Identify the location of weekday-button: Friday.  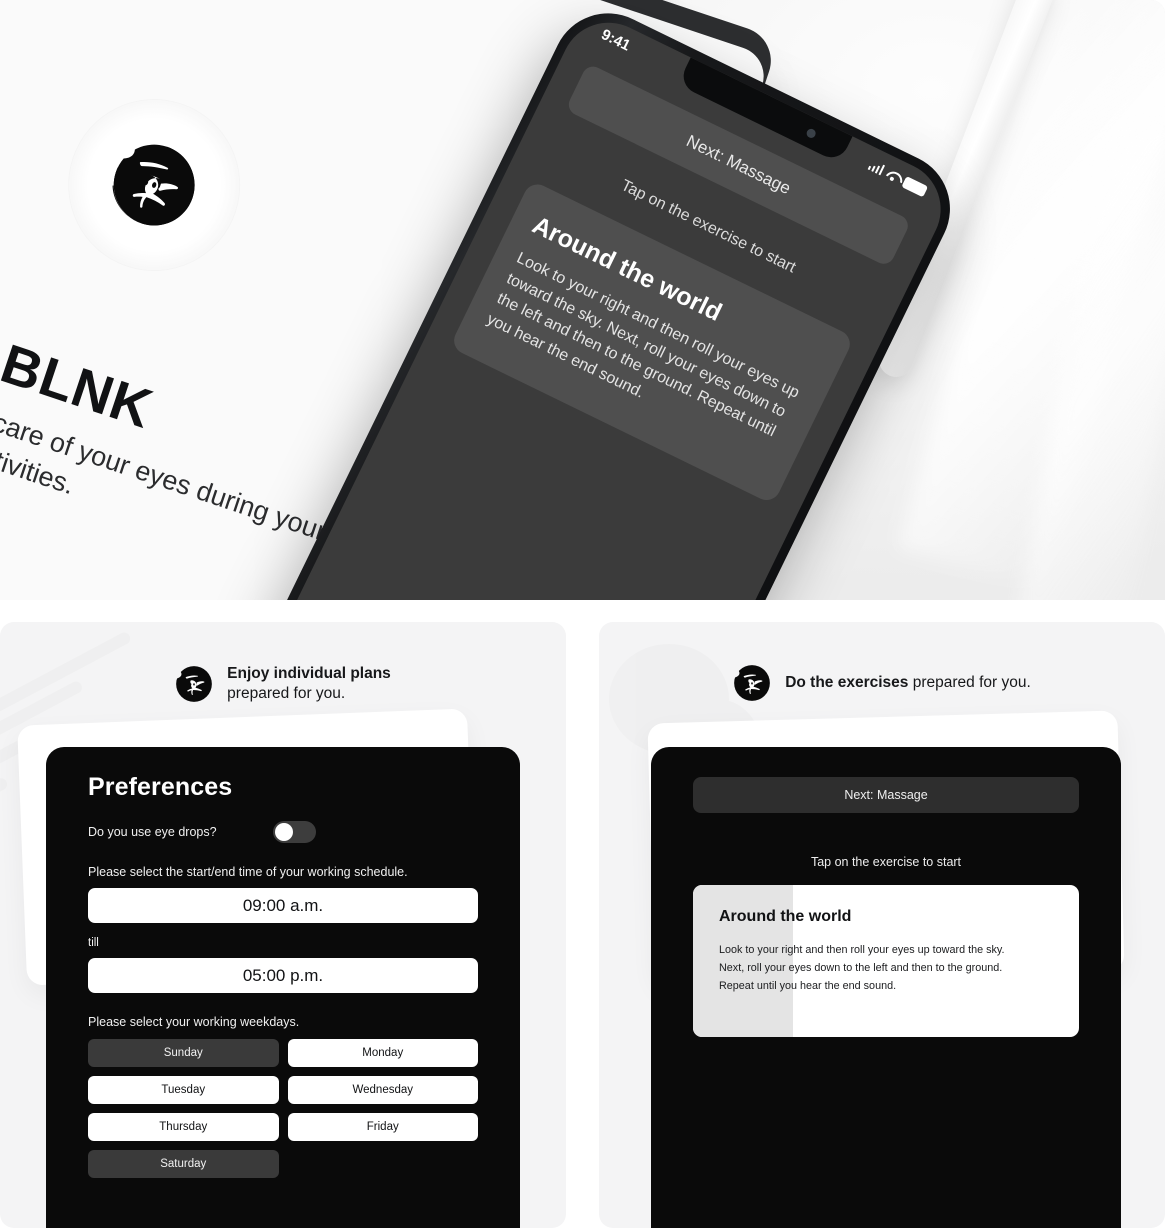
(382, 1127).